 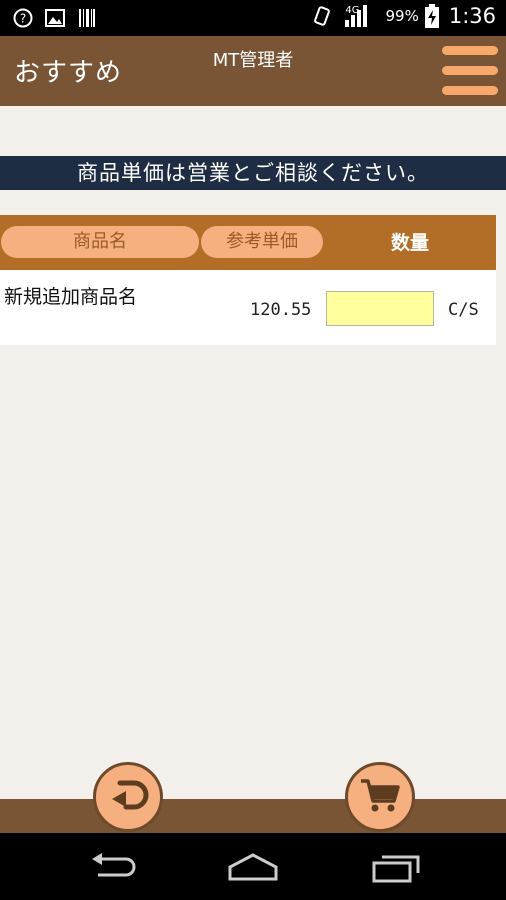 What do you see at coordinates (253, 869) in the screenshot?
I see `nav-home-icon` at bounding box center [253, 869].